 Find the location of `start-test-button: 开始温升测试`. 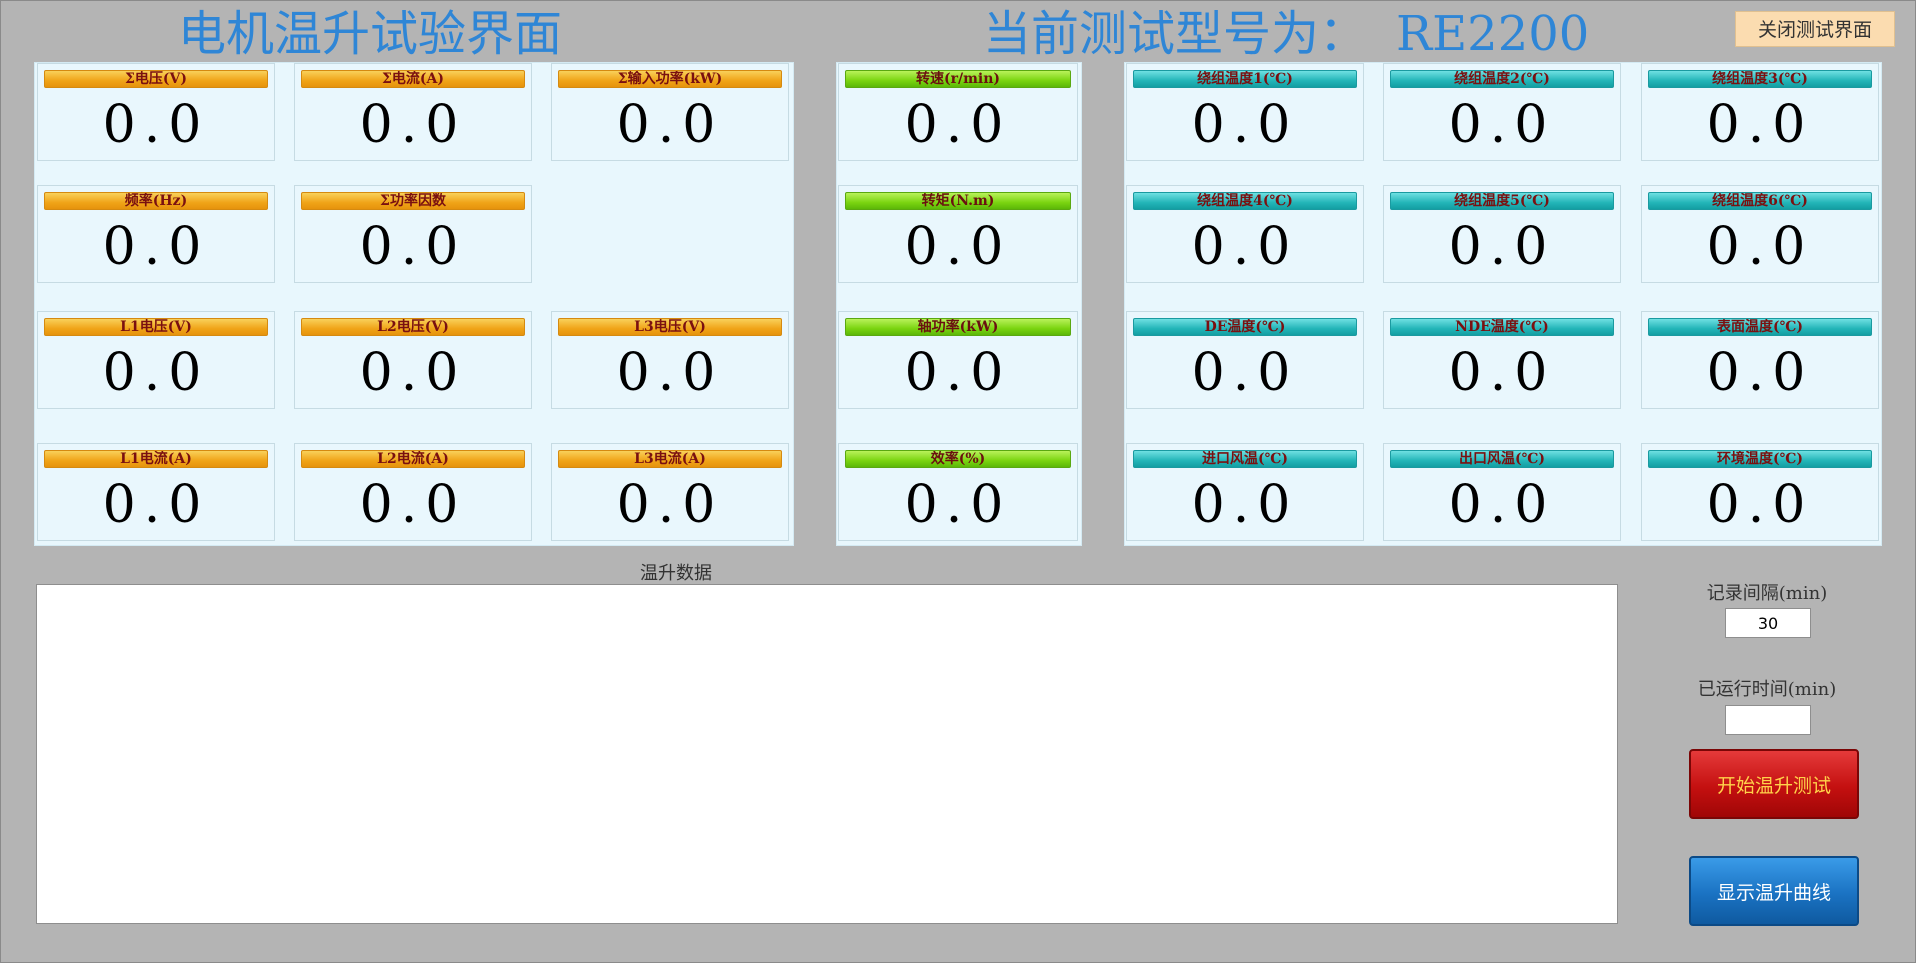

start-test-button: 开始温升测试 is located at coordinates (1774, 784).